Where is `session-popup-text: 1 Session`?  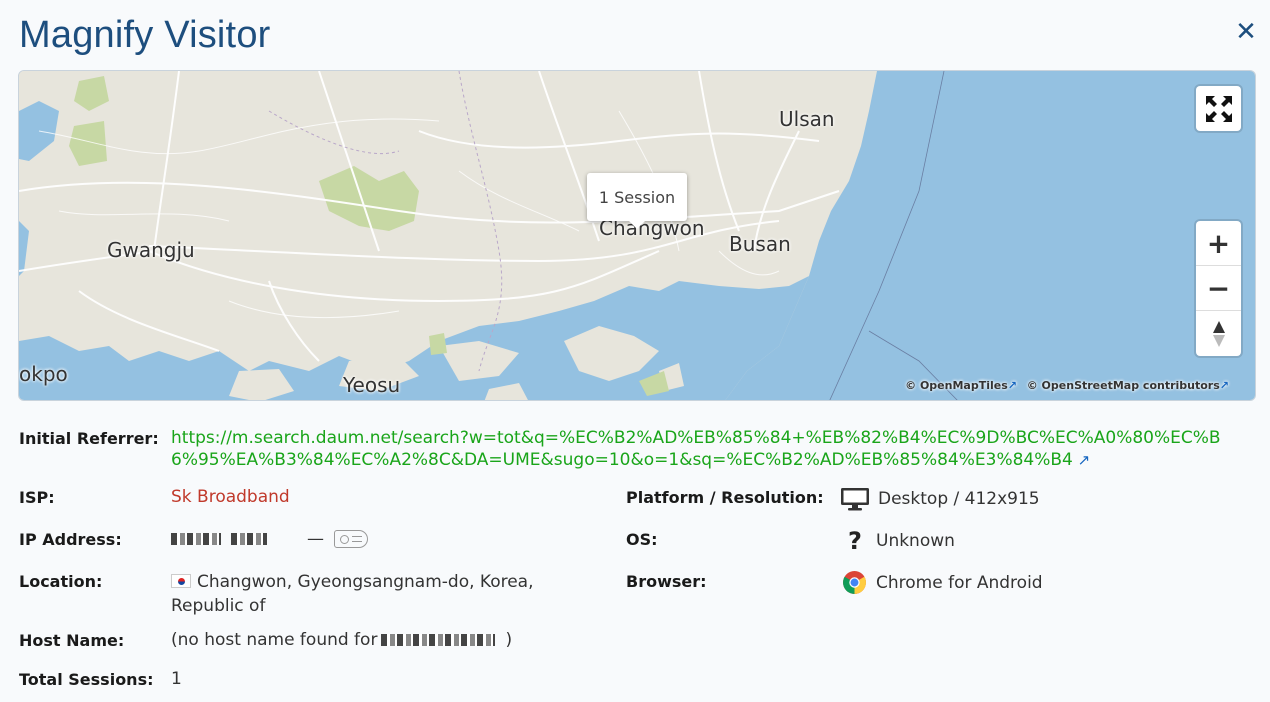 session-popup-text: 1 Session is located at coordinates (637, 197).